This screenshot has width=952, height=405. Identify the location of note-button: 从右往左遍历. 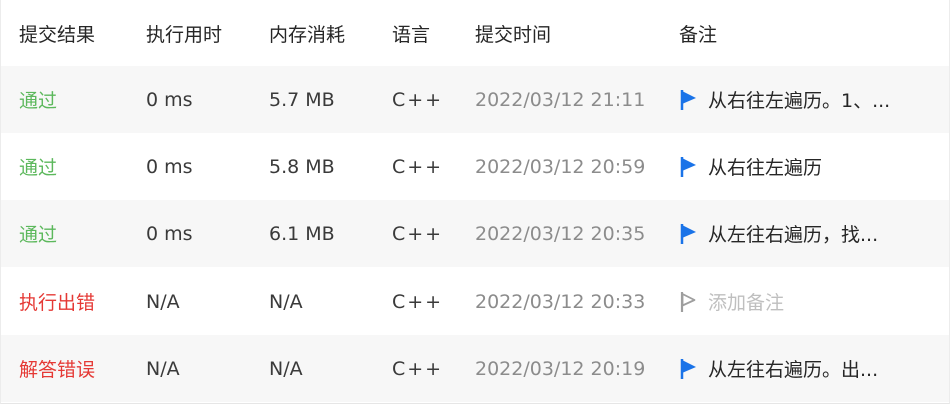
(750, 166).